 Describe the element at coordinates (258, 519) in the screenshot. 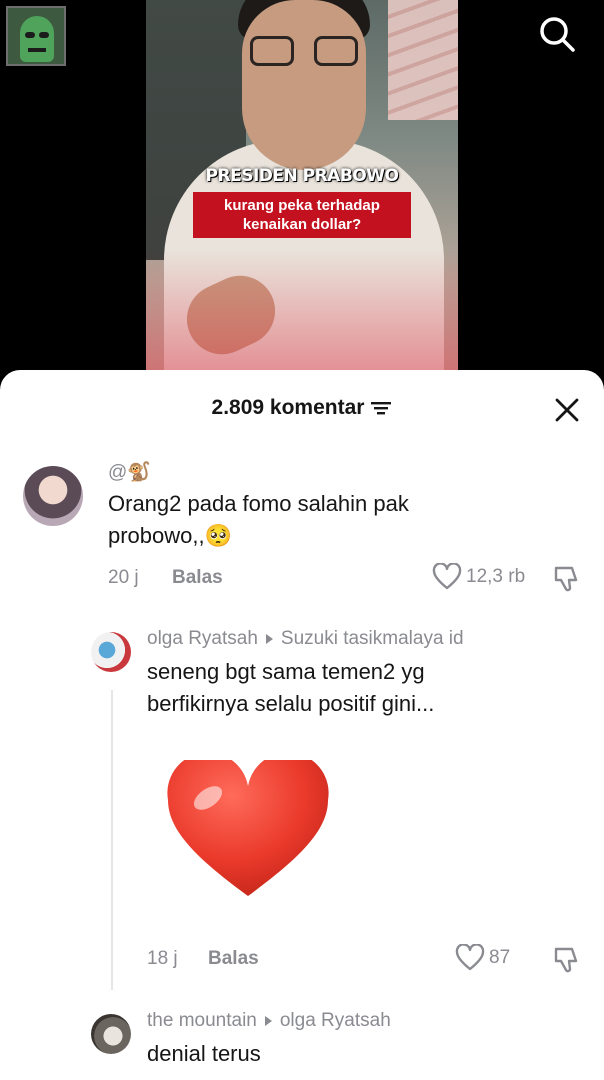

I see `comment-text: Orang2 pada fomo salahin pak probowo,,🥺` at that location.